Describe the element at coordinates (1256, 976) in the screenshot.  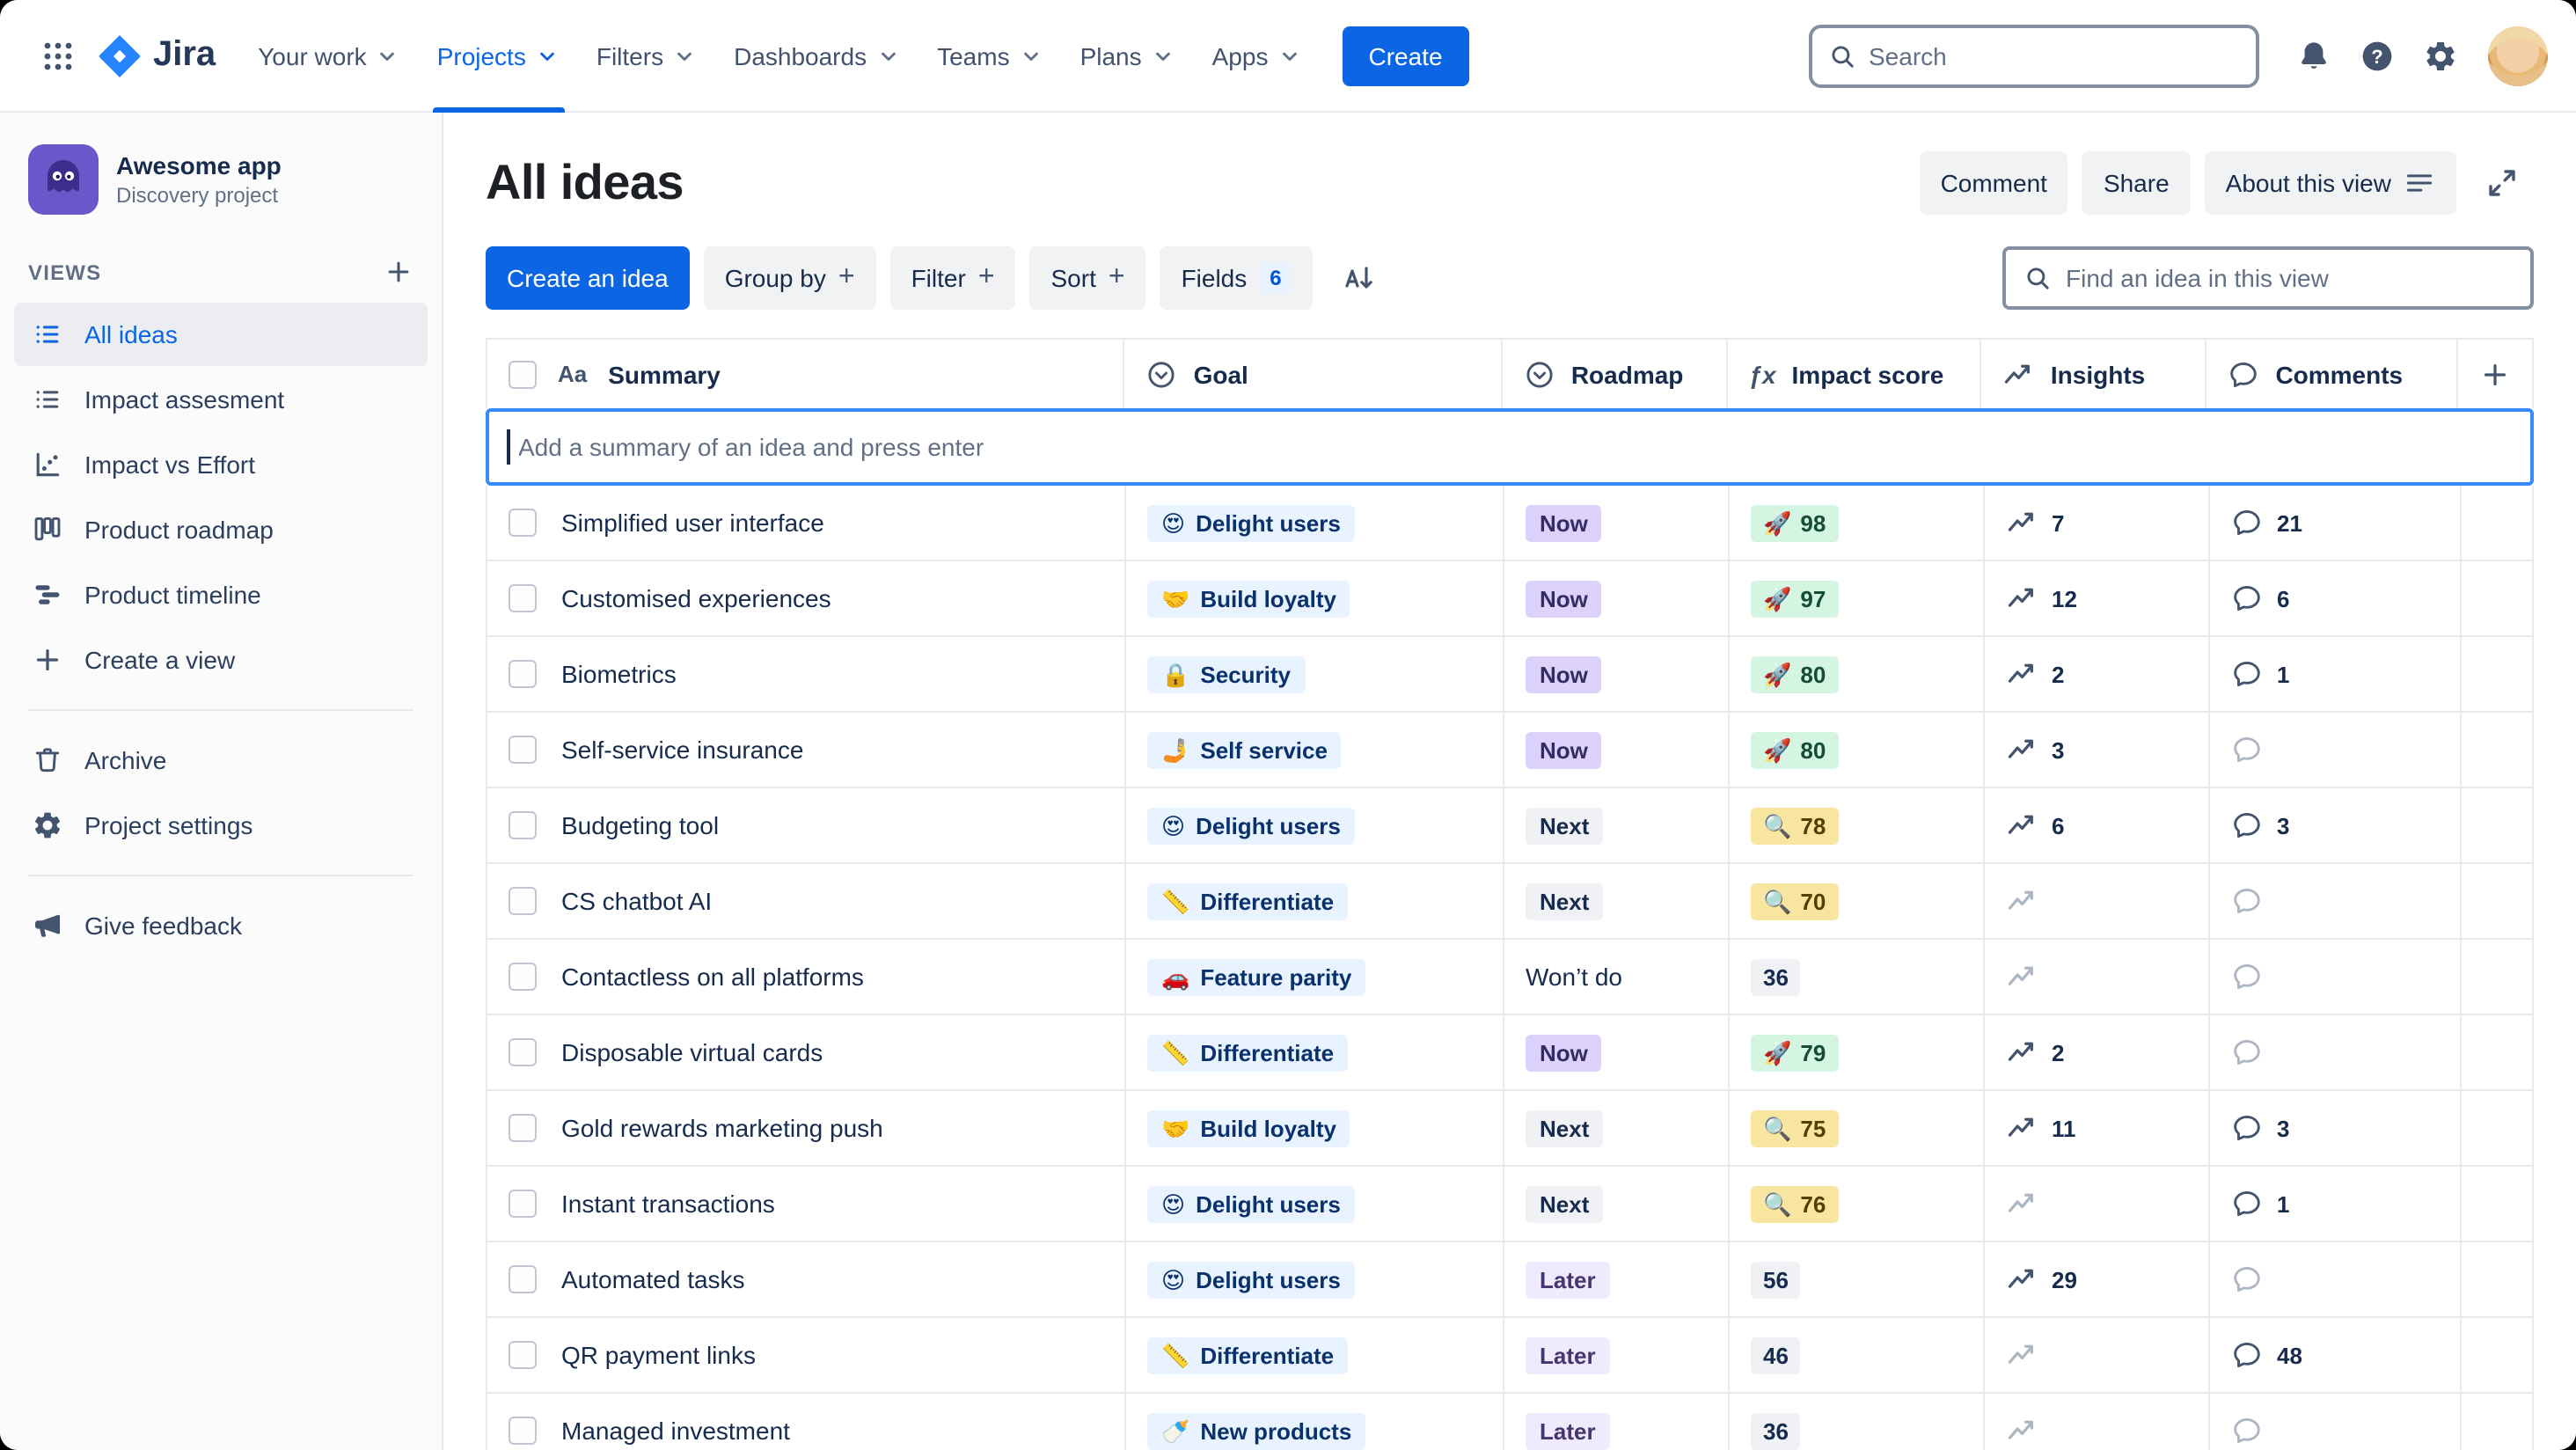
I see `goal-chip: 🚗 Feature parity` at that location.